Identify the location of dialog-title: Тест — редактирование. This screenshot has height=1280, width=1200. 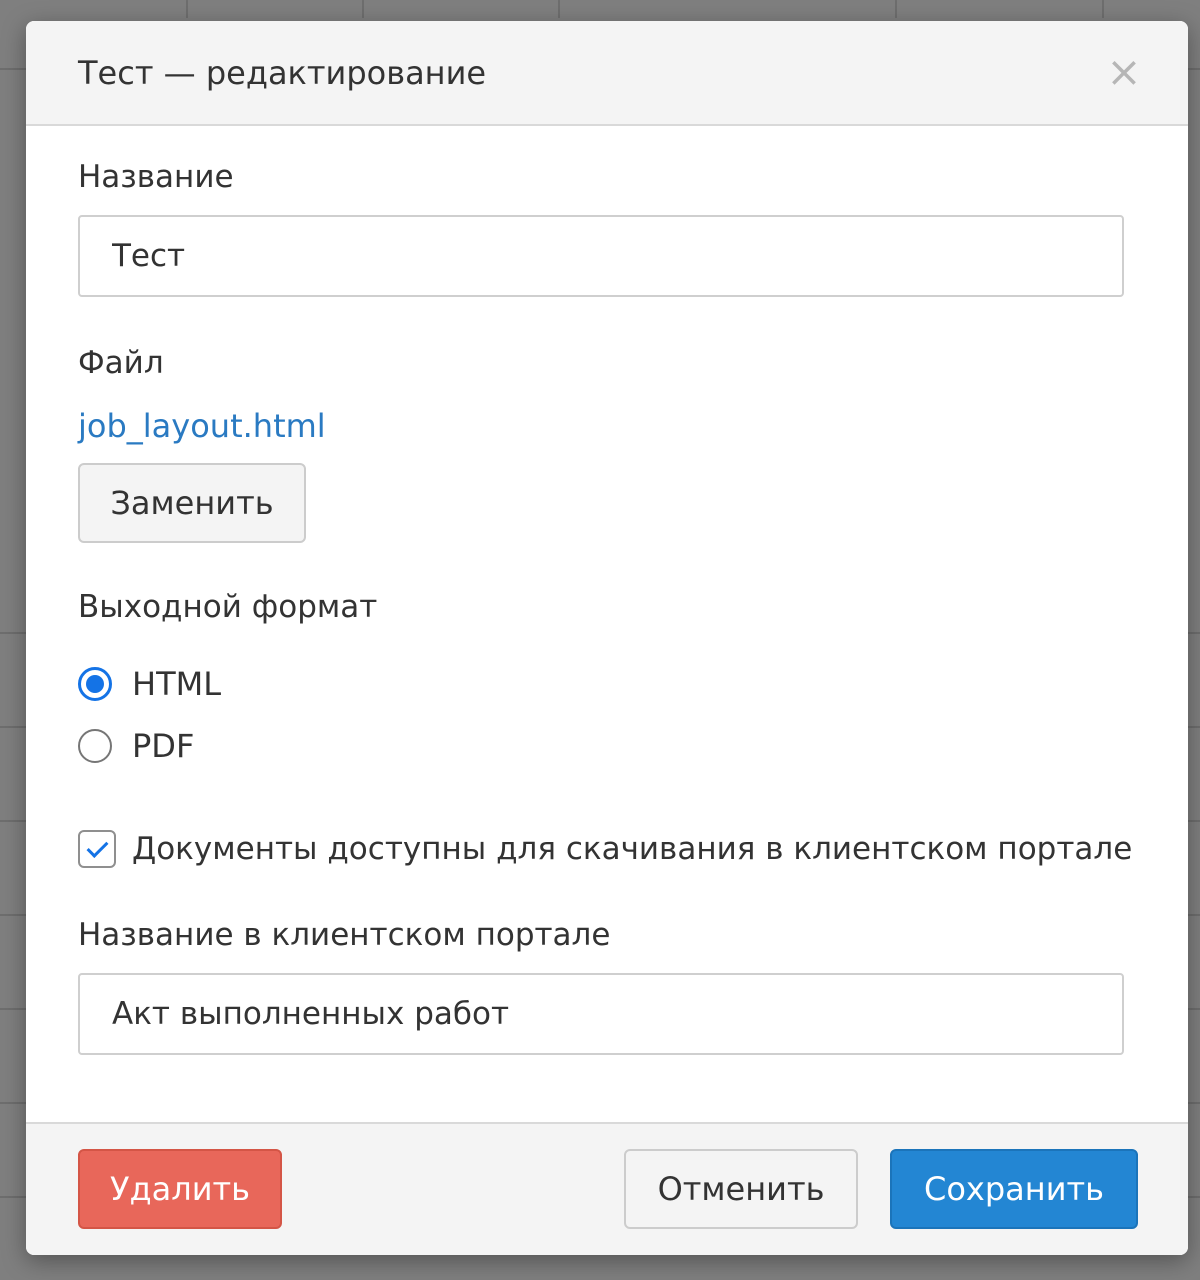
(282, 73).